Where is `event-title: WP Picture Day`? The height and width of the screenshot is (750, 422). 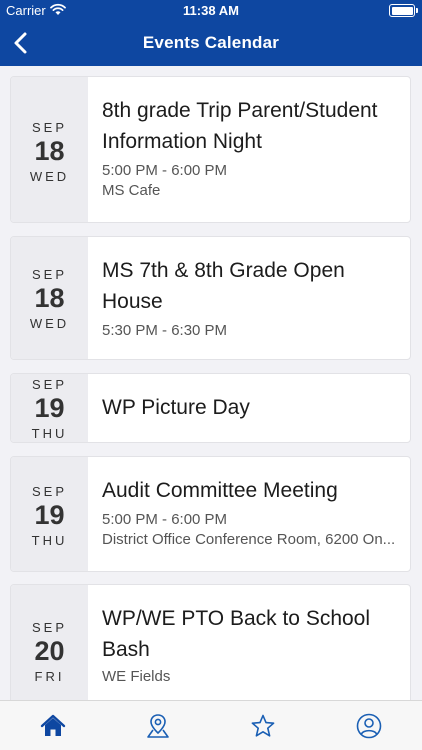 event-title: WP Picture Day is located at coordinates (176, 407).